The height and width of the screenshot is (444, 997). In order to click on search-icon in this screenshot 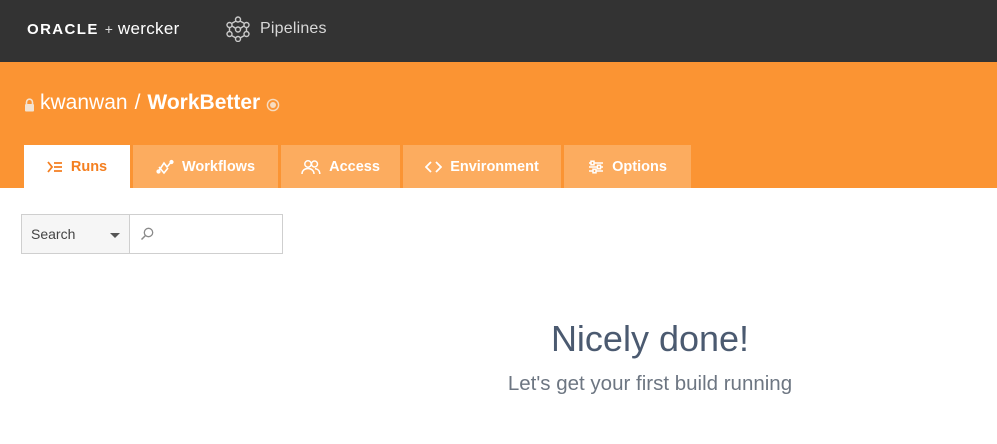, I will do `click(147, 234)`.